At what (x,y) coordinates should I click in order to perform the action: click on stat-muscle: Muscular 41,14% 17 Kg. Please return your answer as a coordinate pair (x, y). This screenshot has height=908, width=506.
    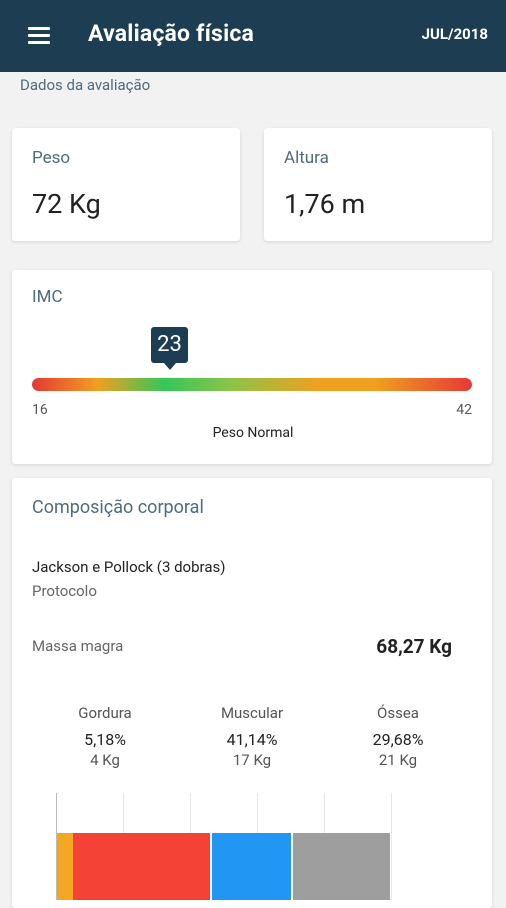
    Looking at the image, I should click on (252, 736).